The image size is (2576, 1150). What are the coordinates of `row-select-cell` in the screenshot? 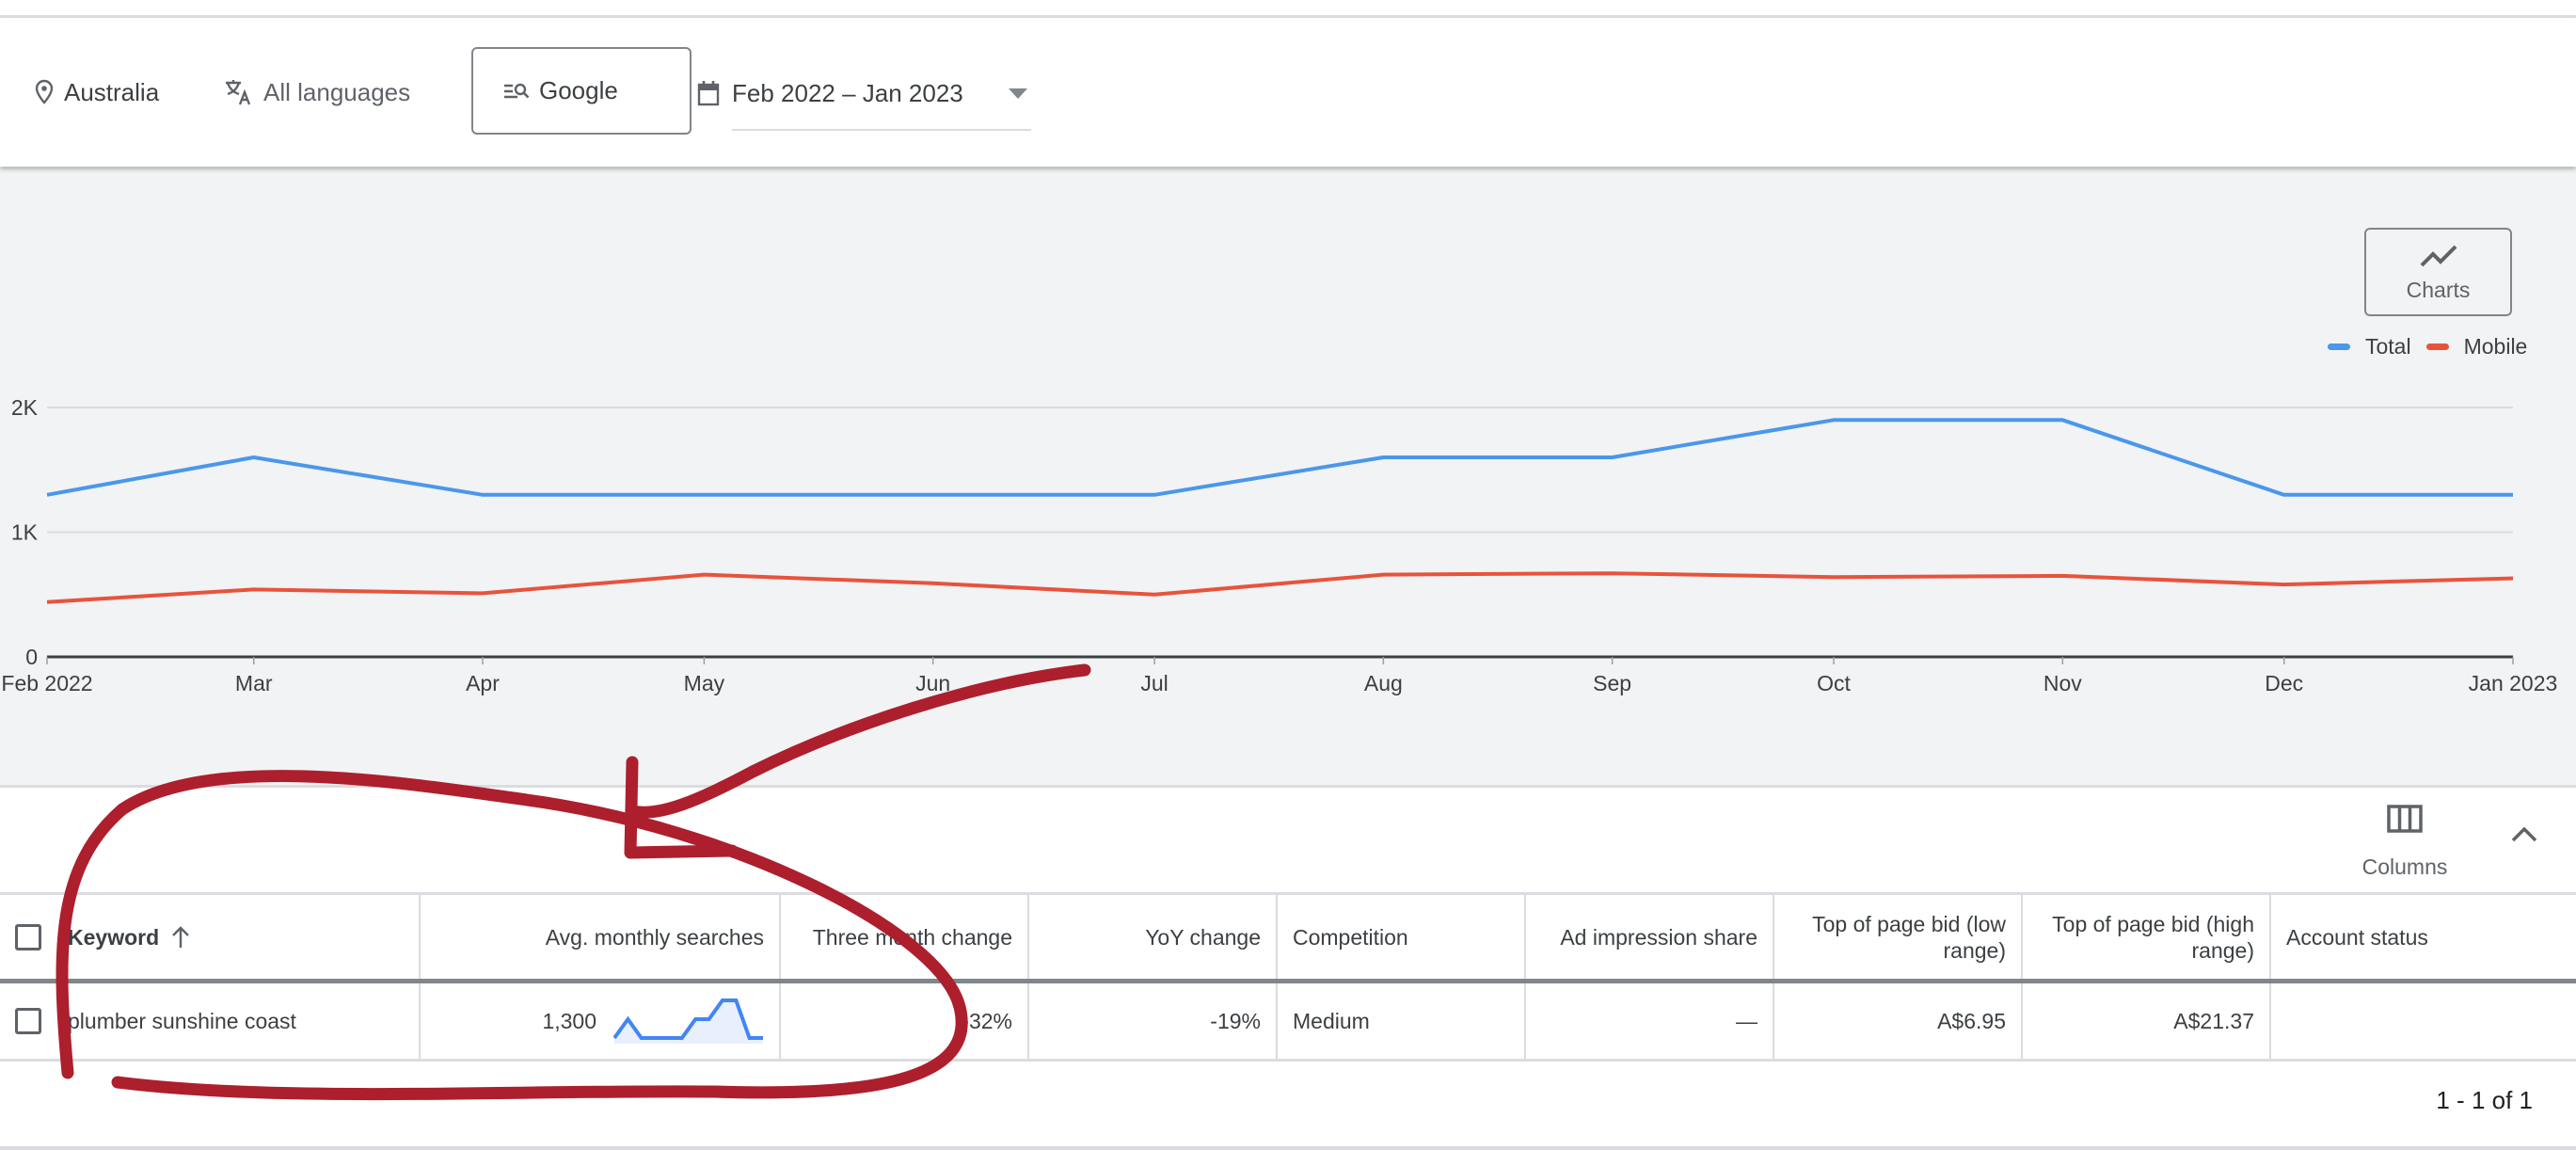 It's located at (31, 1021).